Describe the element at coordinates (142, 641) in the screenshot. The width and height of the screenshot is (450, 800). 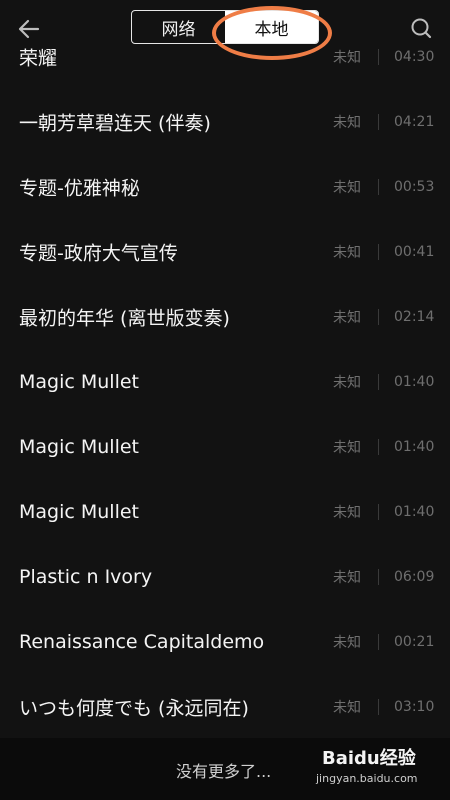
I see `track-title: Renaissance Capitaldemo` at that location.